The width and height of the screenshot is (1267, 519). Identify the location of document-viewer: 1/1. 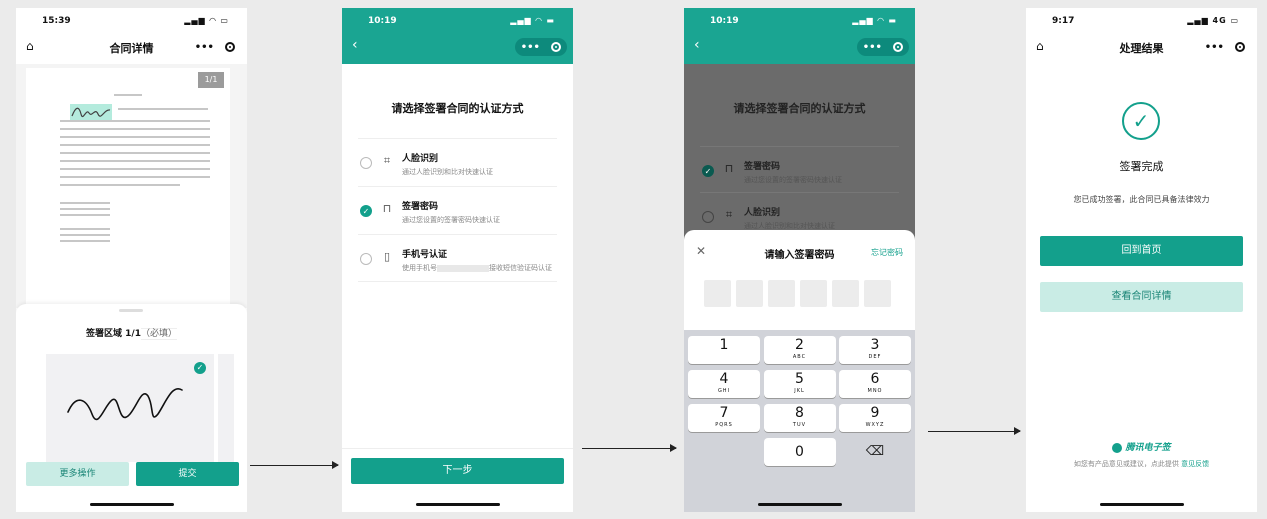
(131, 186).